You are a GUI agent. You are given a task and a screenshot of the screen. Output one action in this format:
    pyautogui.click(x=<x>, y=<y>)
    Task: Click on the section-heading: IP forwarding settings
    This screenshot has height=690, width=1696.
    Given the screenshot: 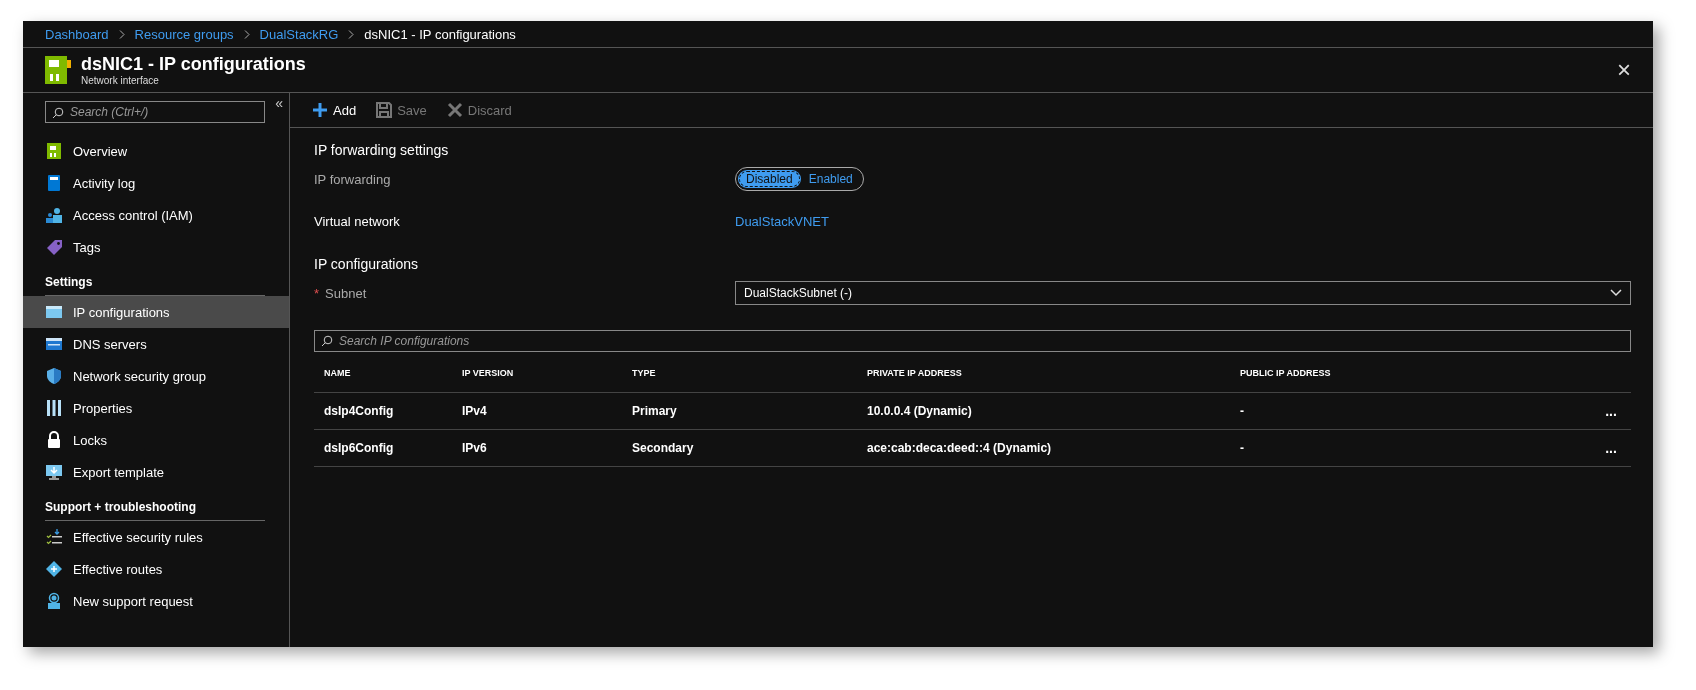 What is the action you would take?
    pyautogui.click(x=382, y=150)
    